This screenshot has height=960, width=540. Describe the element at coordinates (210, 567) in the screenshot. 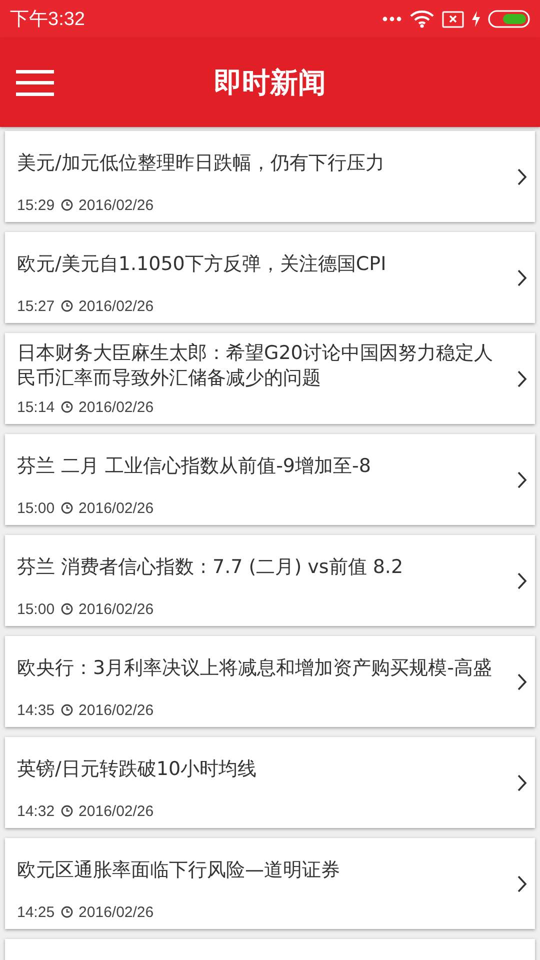

I see `news-headline: 芬兰 消费者信心指数 : 7.7 (二月) vs前值 8.2` at that location.